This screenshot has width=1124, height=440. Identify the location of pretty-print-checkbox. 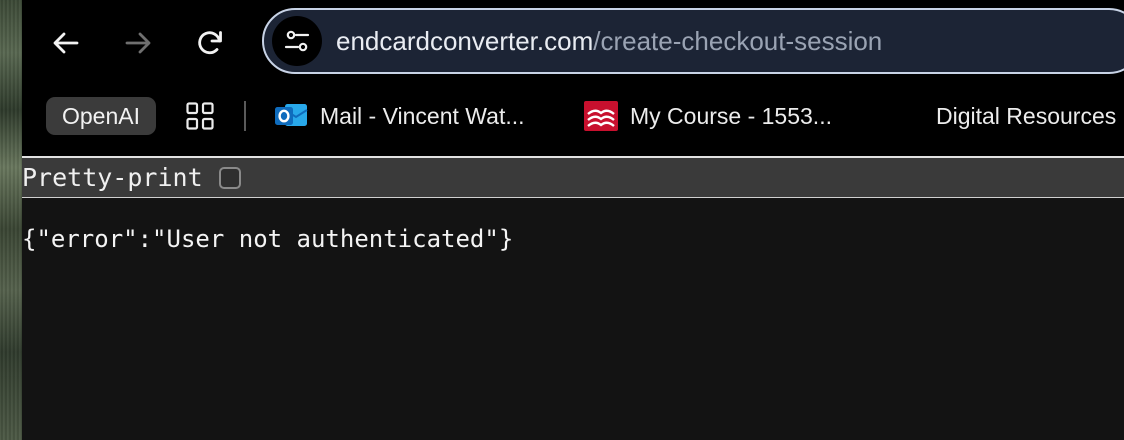
(230, 178).